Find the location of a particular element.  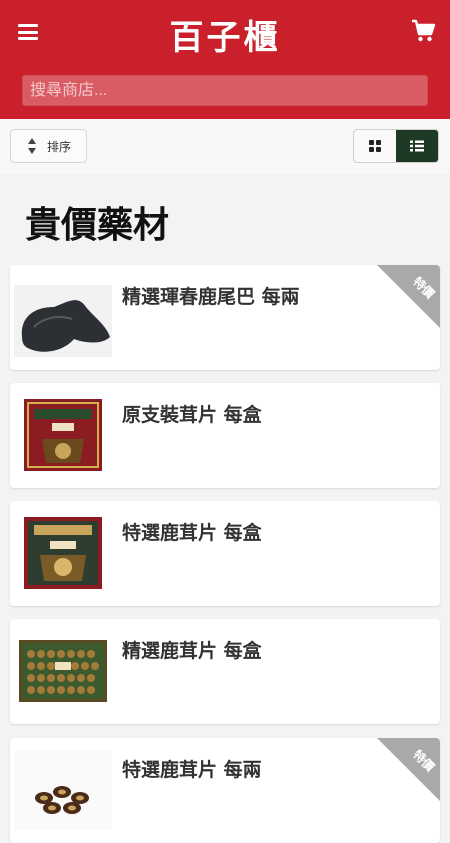

sort-arrows-icon is located at coordinates (32, 146).